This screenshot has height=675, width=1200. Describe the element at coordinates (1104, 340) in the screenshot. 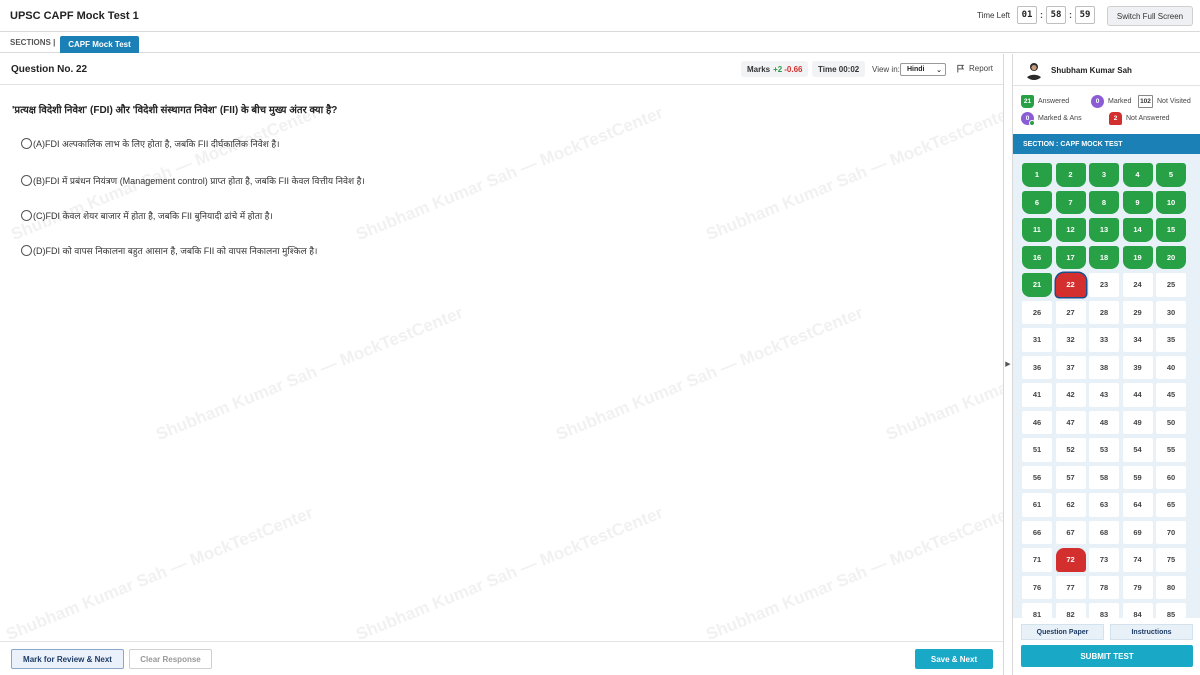

I see `question-button-33: 33` at that location.